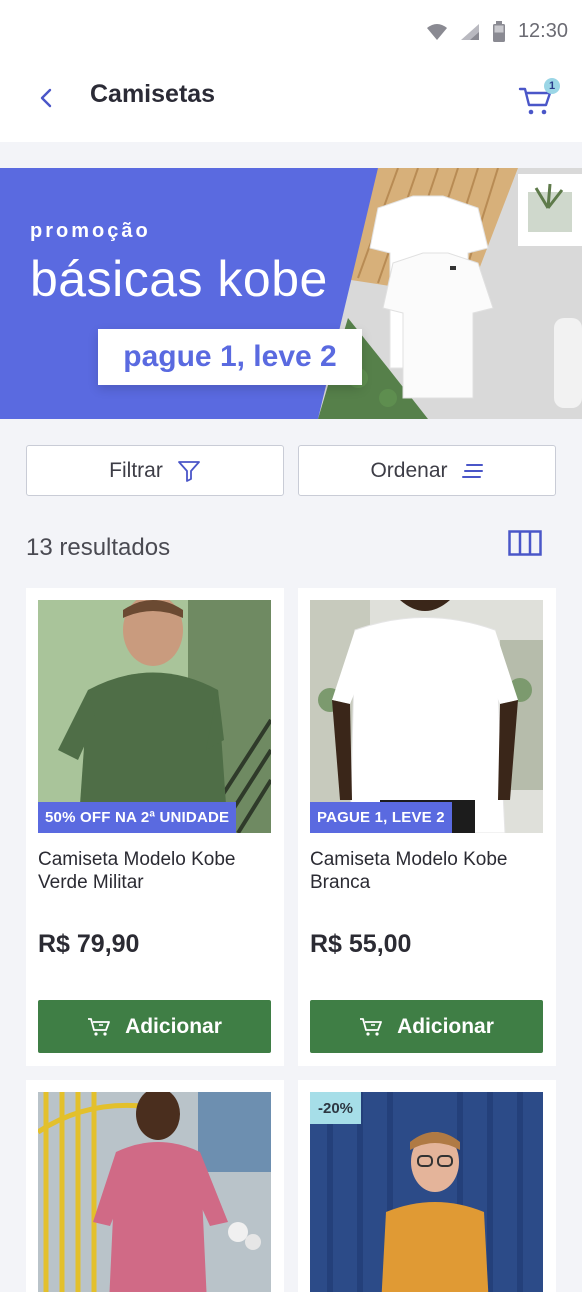 This screenshot has height=1292, width=582. Describe the element at coordinates (89, 944) in the screenshot. I see `product-price: R$ 79,90` at that location.